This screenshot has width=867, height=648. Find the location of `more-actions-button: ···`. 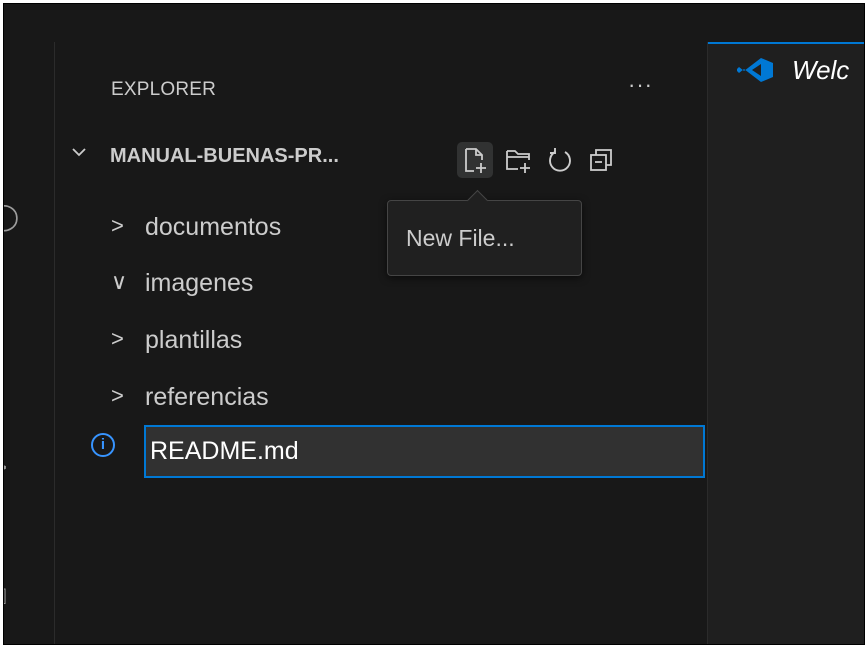

more-actions-button: ··· is located at coordinates (640, 85).